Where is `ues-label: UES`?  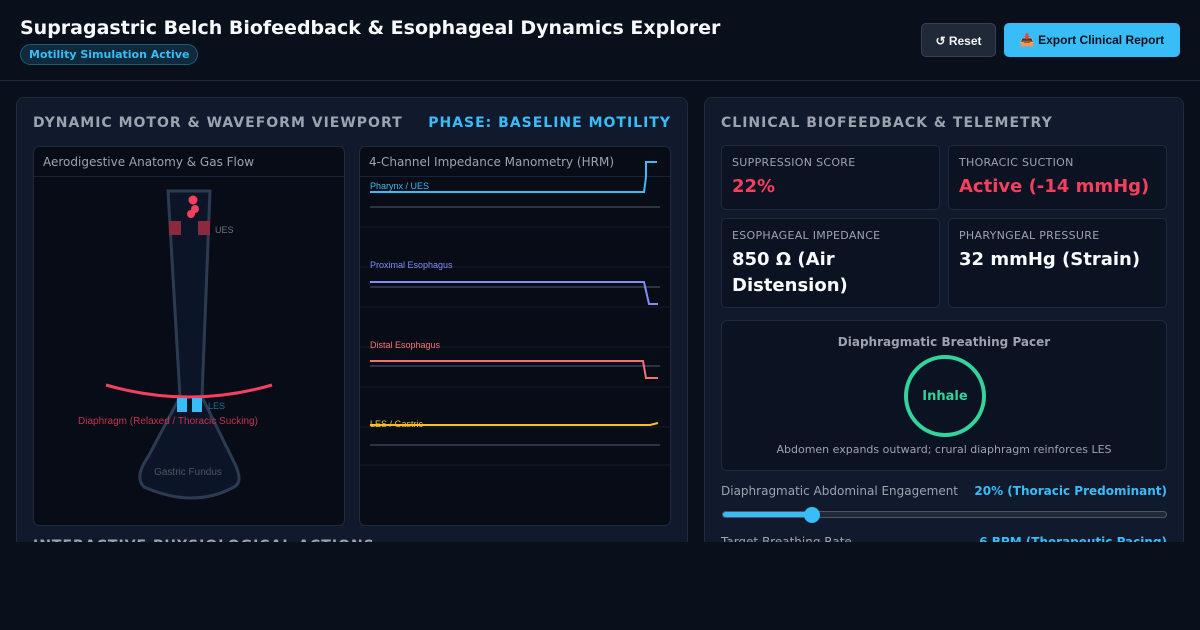
ues-label: UES is located at coordinates (224, 230).